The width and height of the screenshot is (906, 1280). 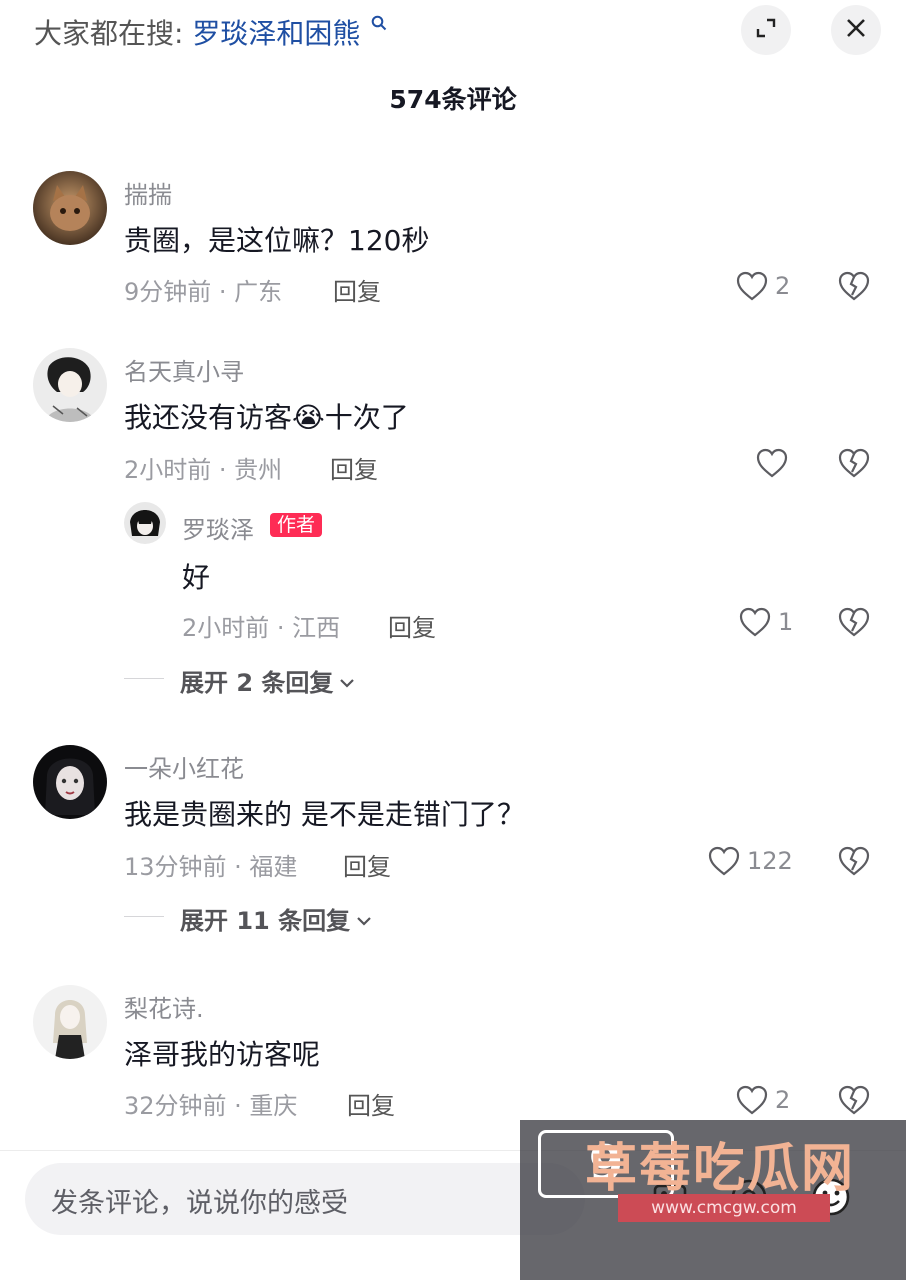 I want to click on expand-button, so click(x=766, y=30).